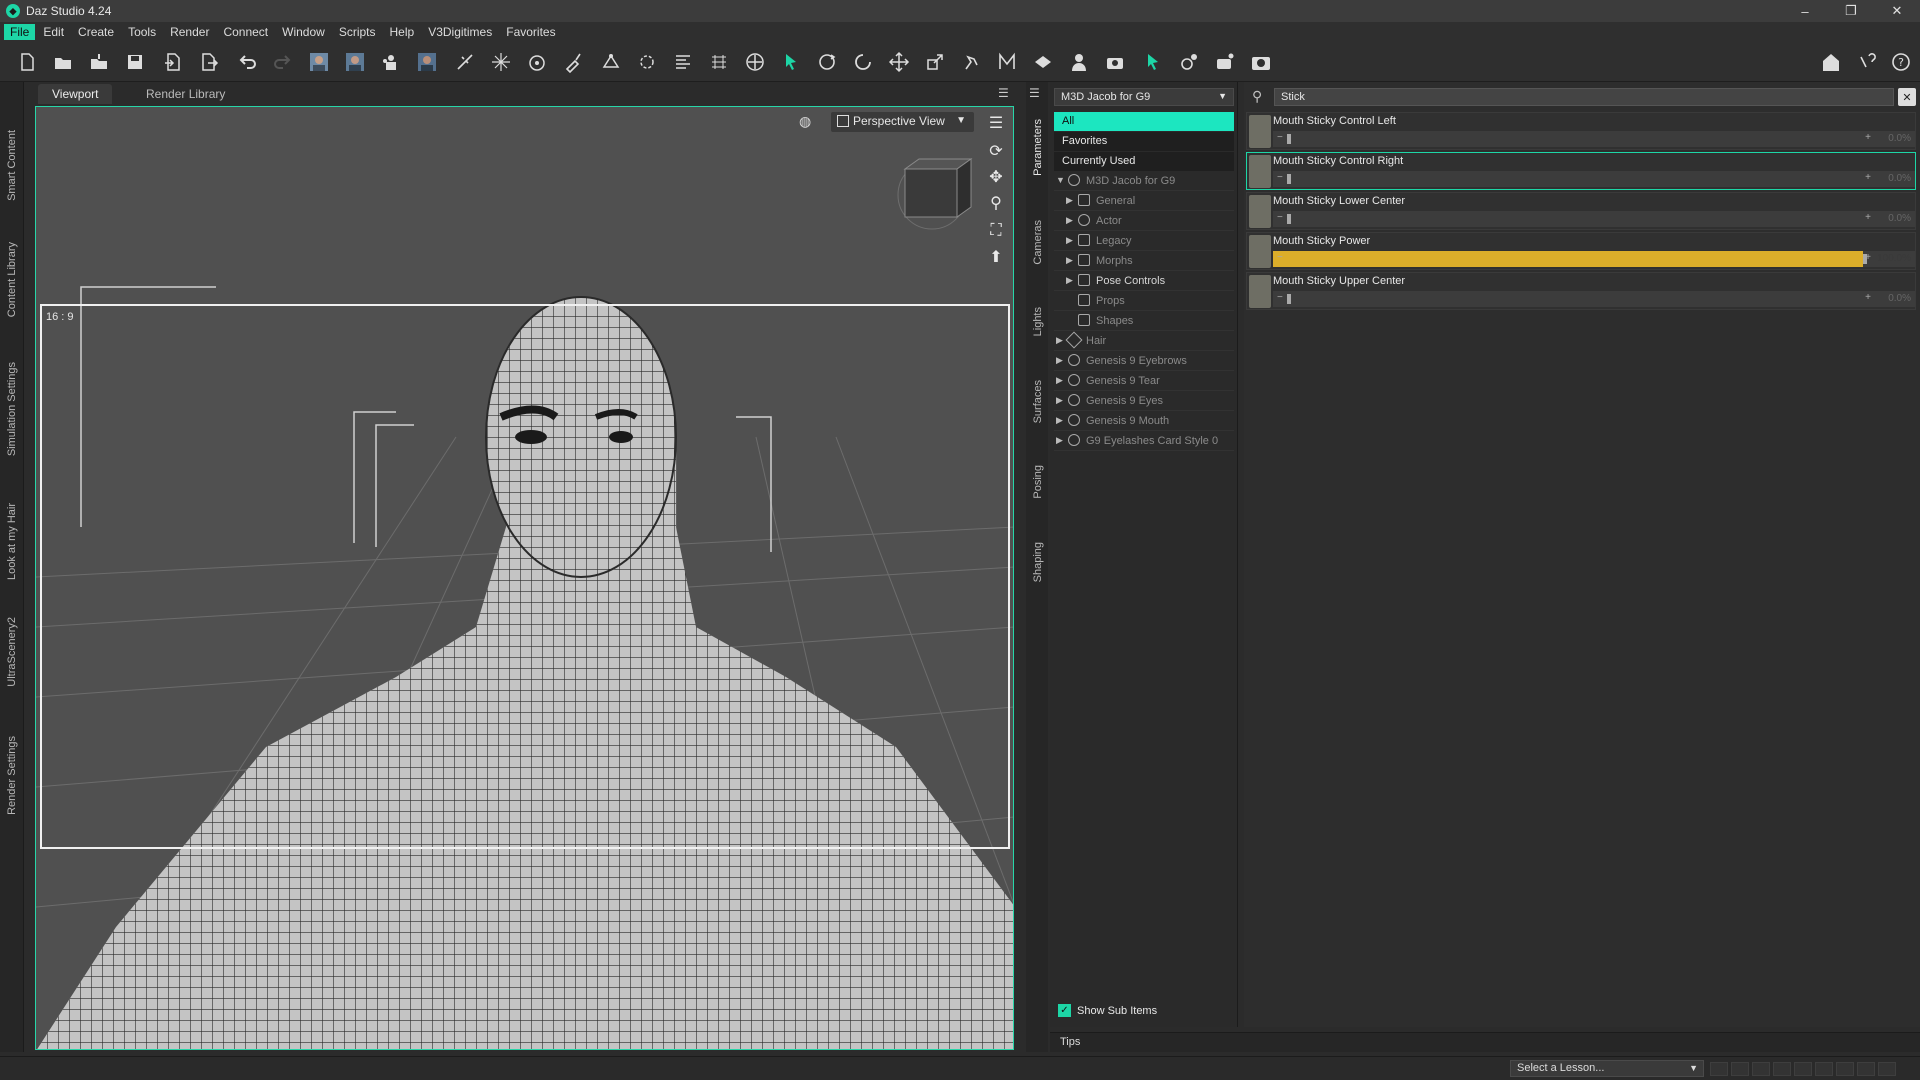 This screenshot has width=1920, height=1080. What do you see at coordinates (245, 32) in the screenshot?
I see `menu-connect: Connect` at bounding box center [245, 32].